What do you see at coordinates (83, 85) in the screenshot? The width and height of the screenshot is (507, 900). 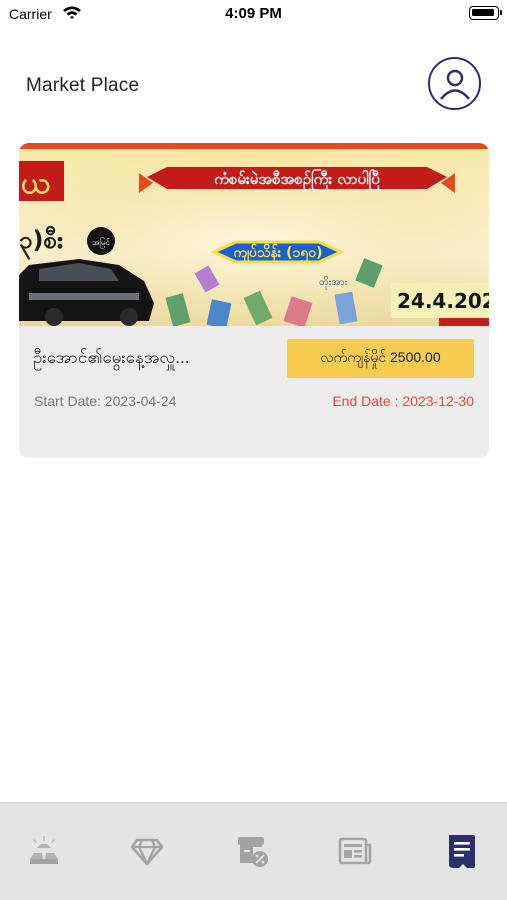 I see `page-title: Market Place` at bounding box center [83, 85].